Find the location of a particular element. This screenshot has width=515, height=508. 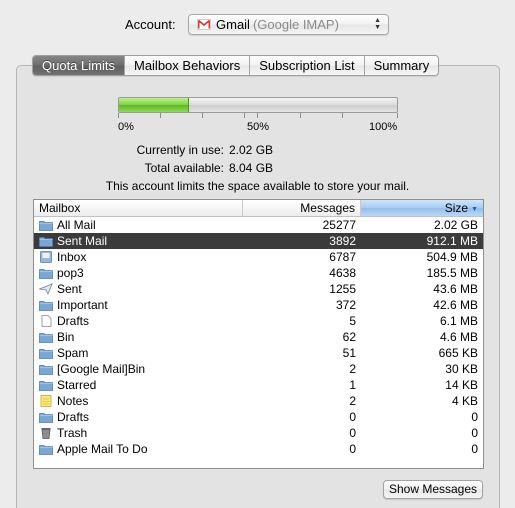

table-row: [Google Mail]Bin 2 30 KB is located at coordinates (258, 369).